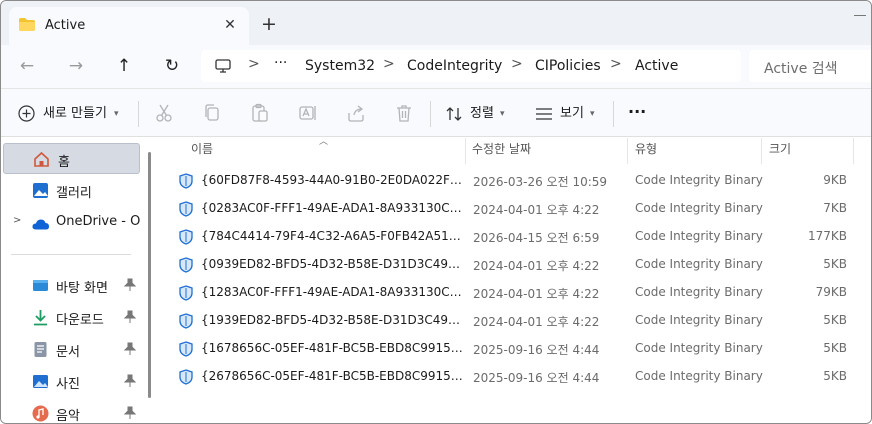  I want to click on search-input: Active 검색, so click(810, 66).